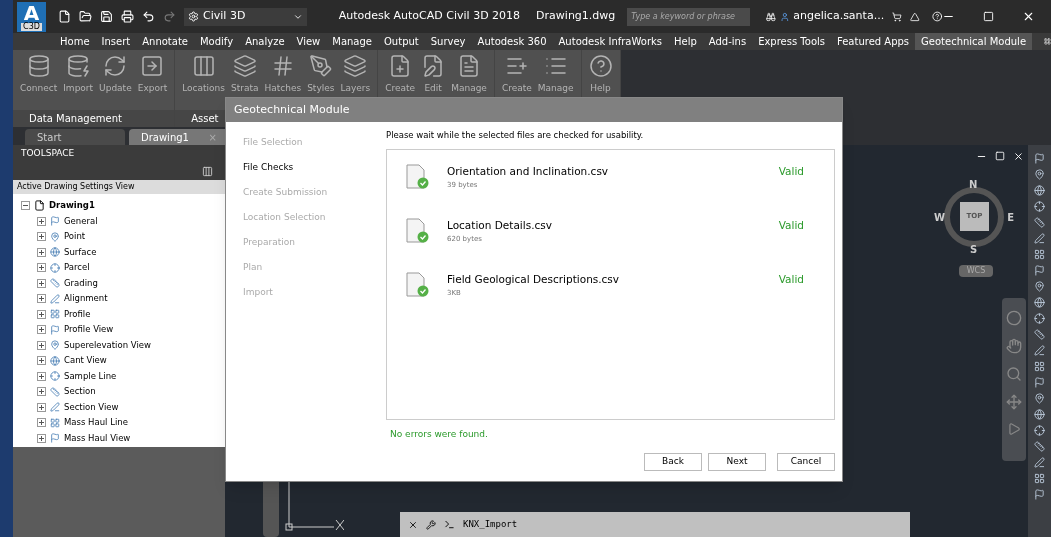 This screenshot has width=1051, height=537. I want to click on ribbon-tab: Manage, so click(352, 41).